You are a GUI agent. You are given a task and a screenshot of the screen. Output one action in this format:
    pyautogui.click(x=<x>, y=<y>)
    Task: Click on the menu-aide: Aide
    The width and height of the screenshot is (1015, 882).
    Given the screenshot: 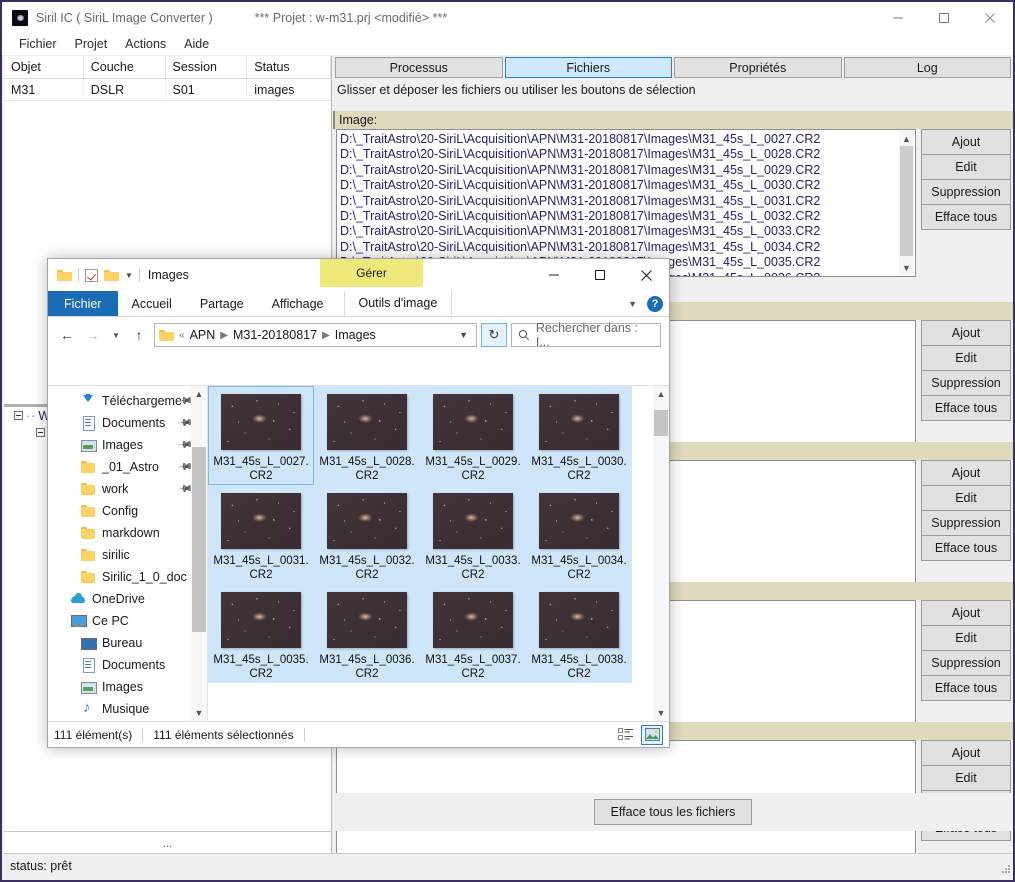 What is the action you would take?
    pyautogui.click(x=196, y=44)
    